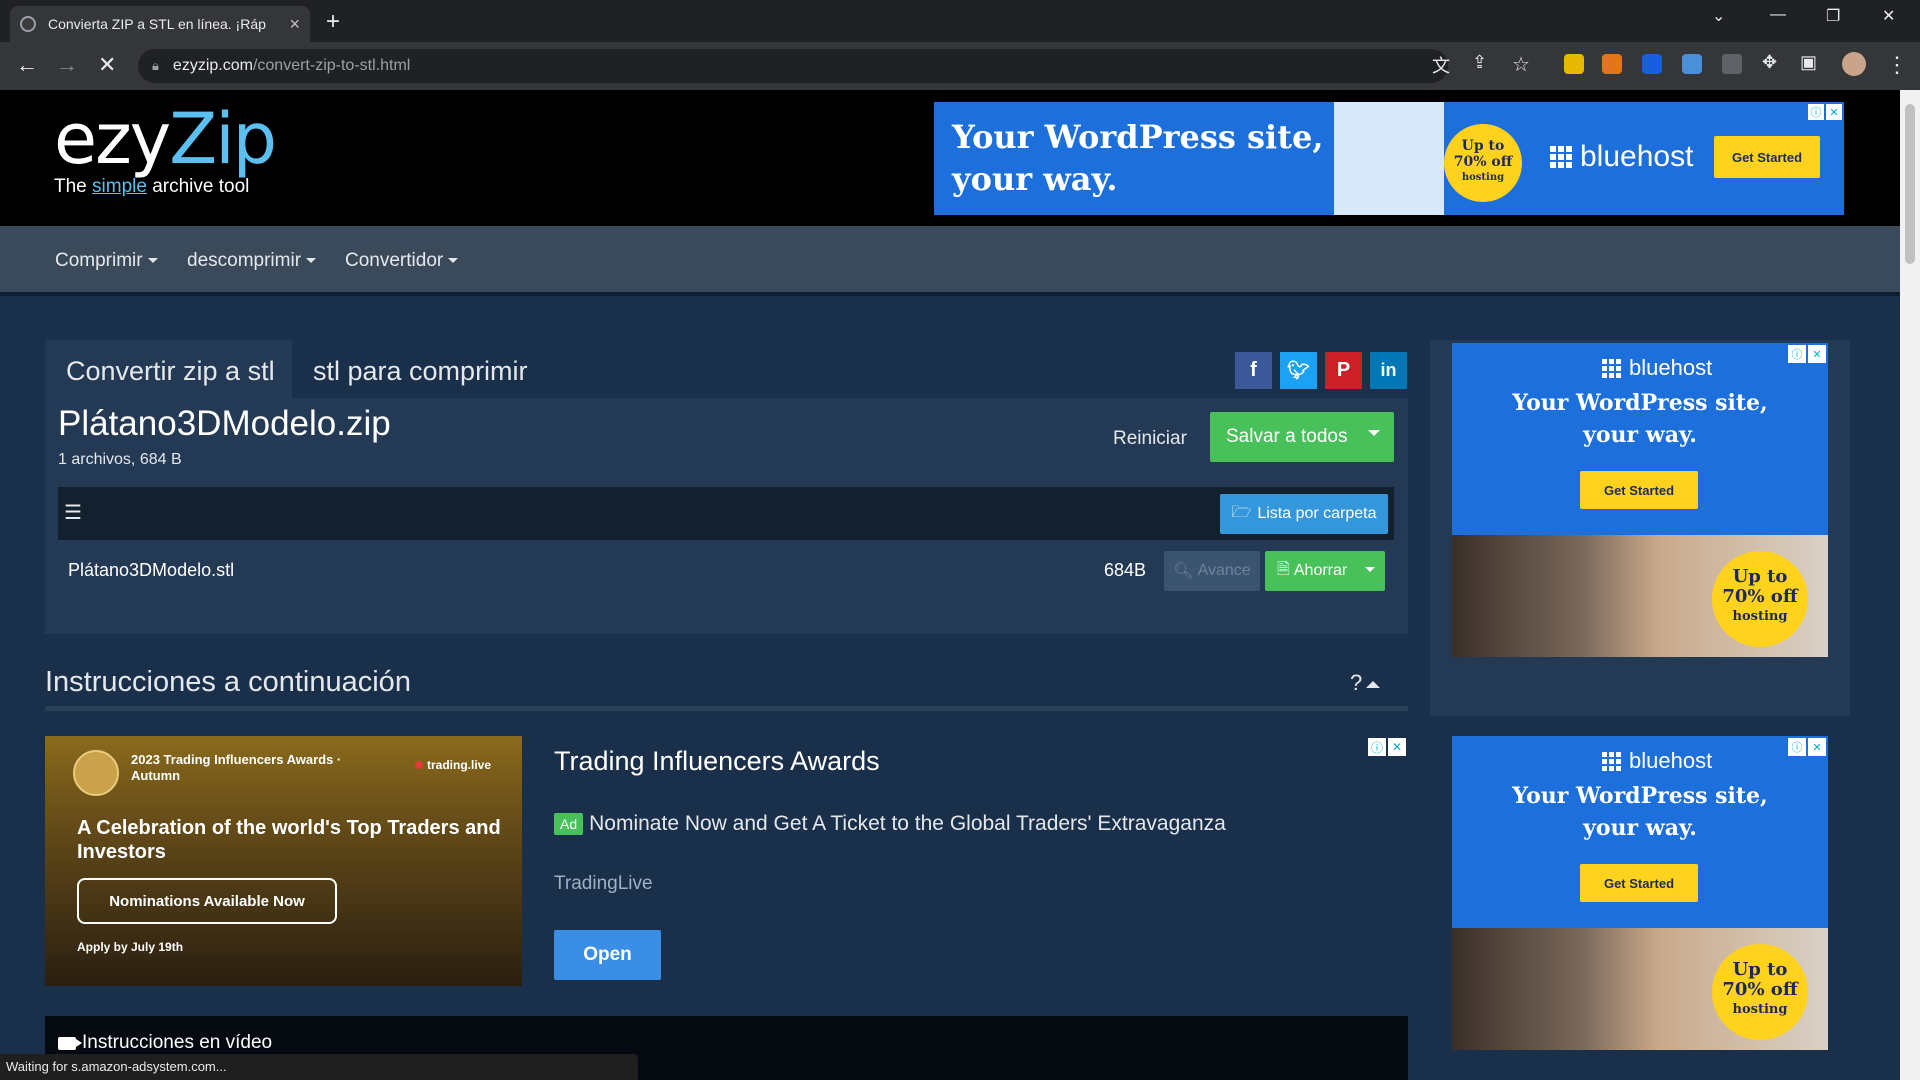 The image size is (1920, 1080). What do you see at coordinates (1441, 65) in the screenshot?
I see `translate-icon: 文` at bounding box center [1441, 65].